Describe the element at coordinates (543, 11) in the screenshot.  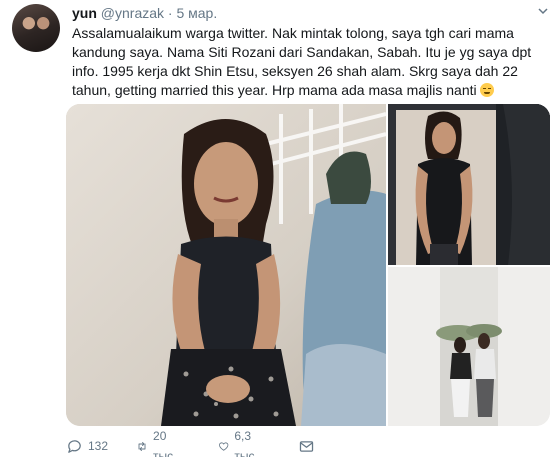
I see `chevron-down-icon` at that location.